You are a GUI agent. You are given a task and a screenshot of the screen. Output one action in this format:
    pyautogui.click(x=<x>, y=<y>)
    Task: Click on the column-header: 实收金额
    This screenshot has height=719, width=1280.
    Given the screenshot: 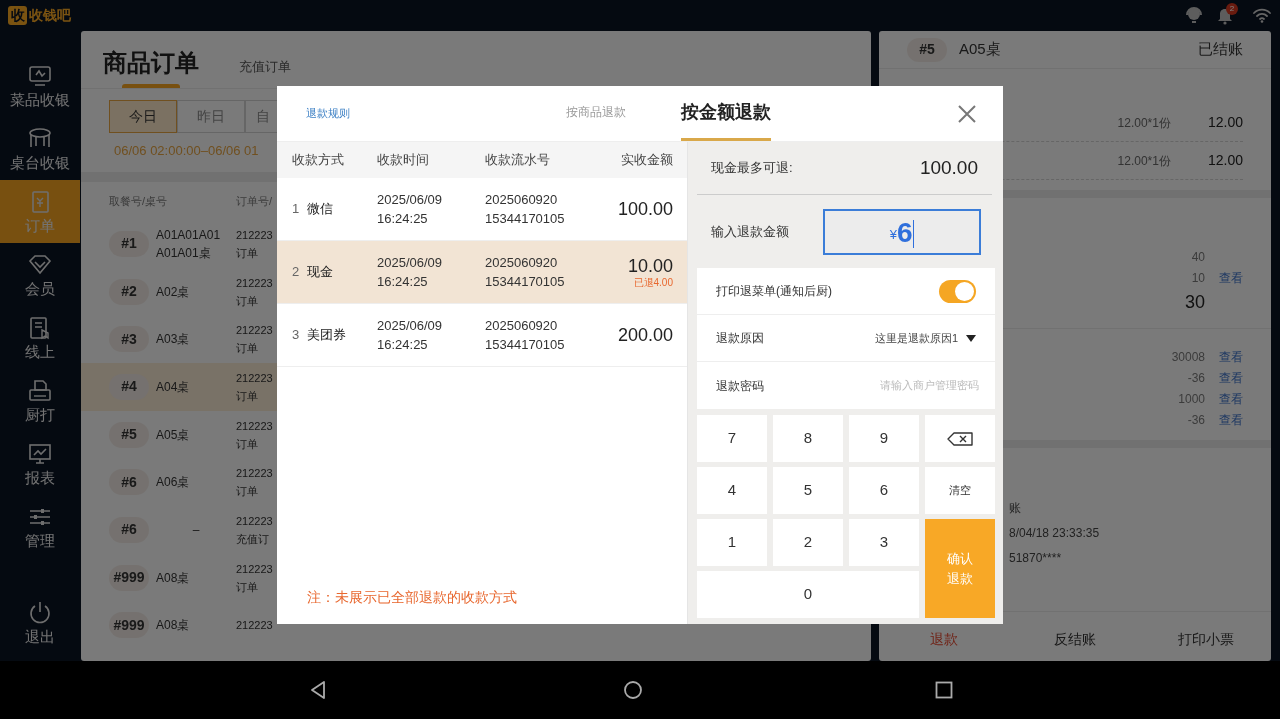 What is the action you would take?
    pyautogui.click(x=647, y=160)
    